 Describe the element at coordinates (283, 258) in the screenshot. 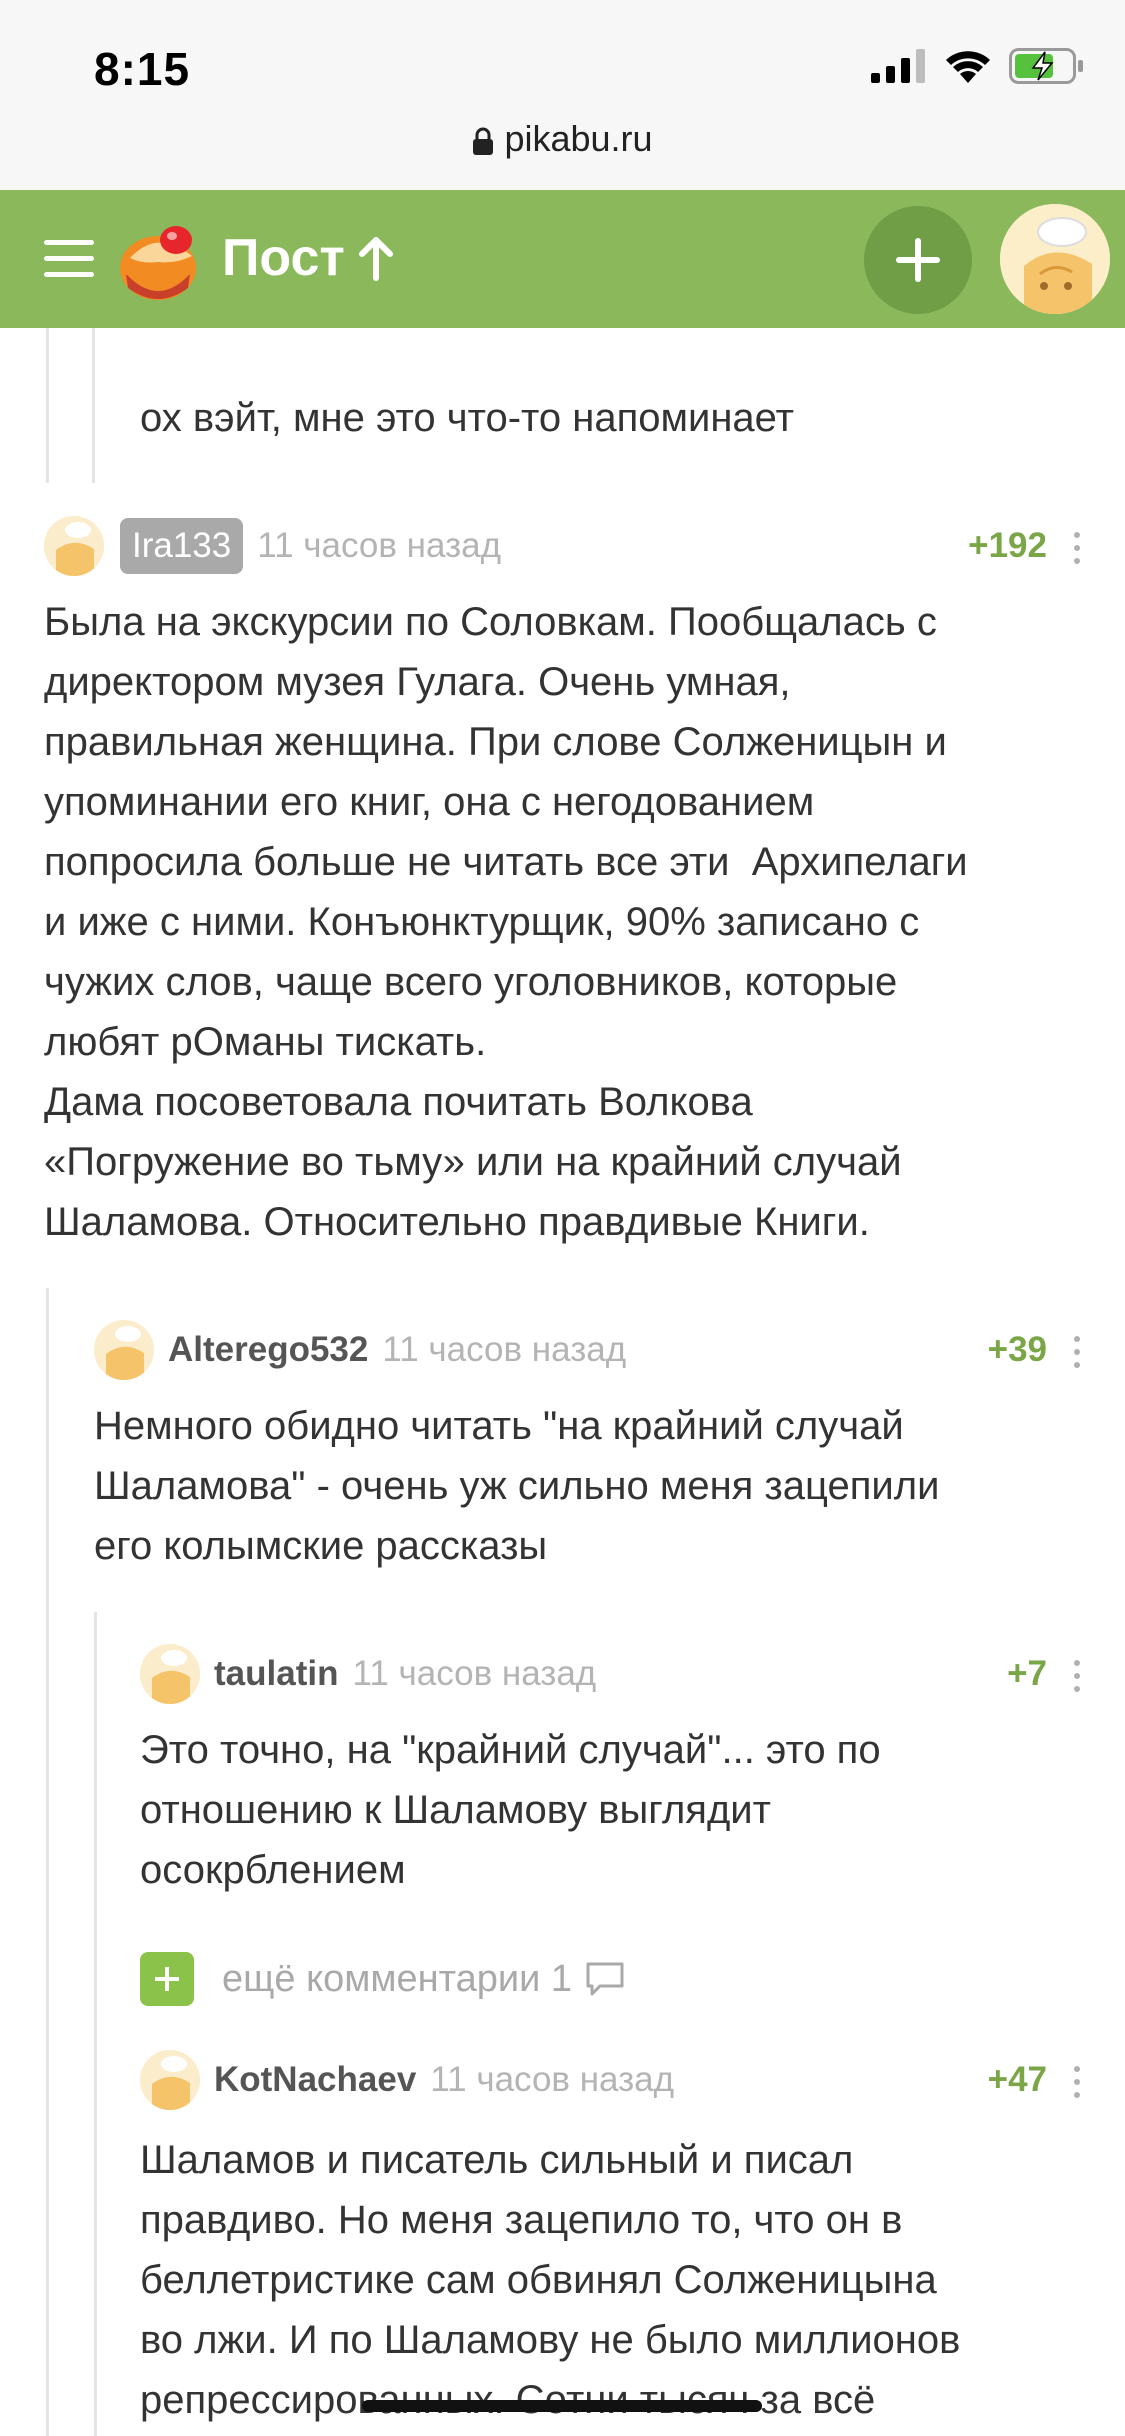

I see `page-title: Пост` at that location.